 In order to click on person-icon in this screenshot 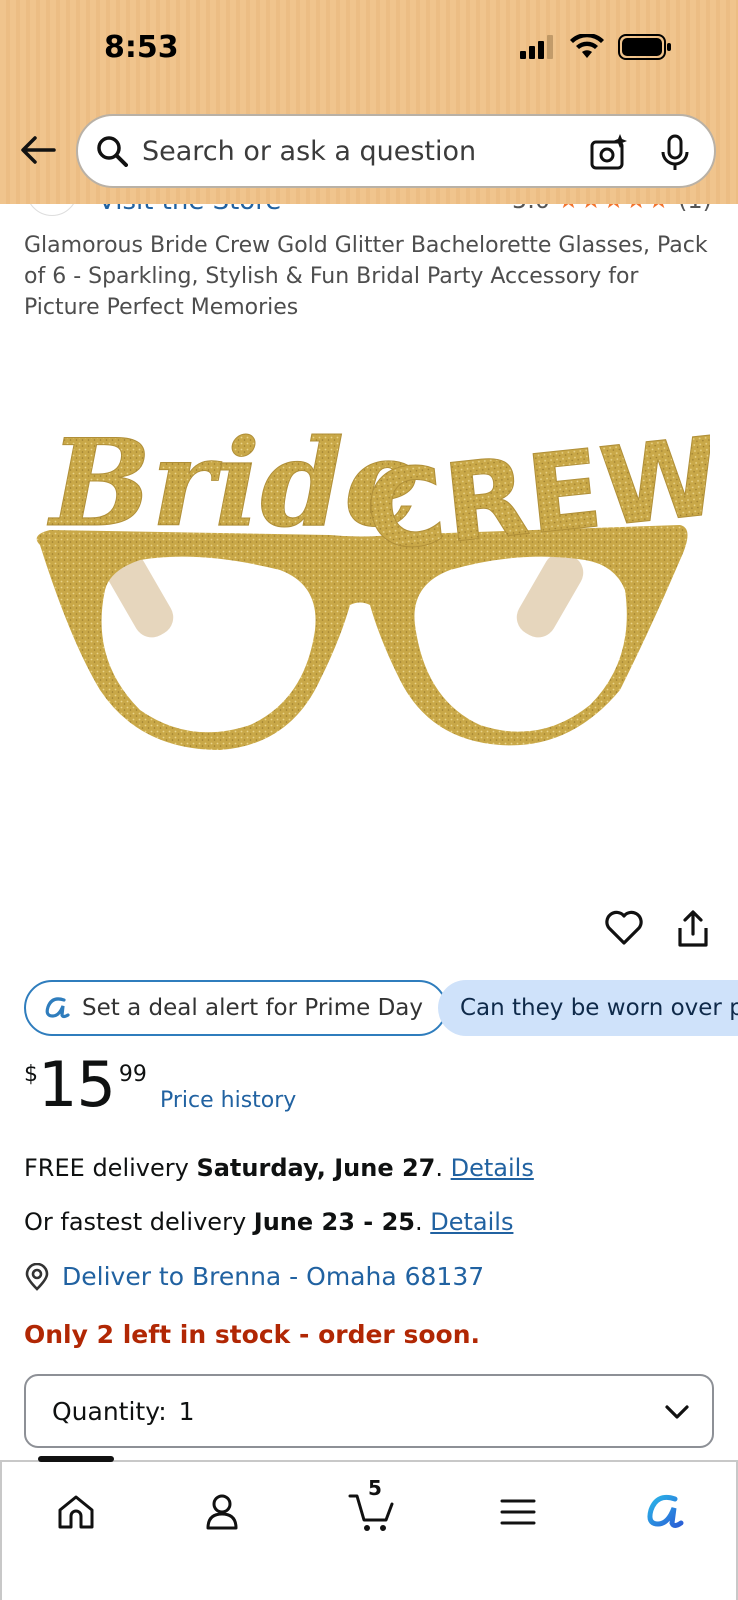, I will do `click(222, 1512)`.